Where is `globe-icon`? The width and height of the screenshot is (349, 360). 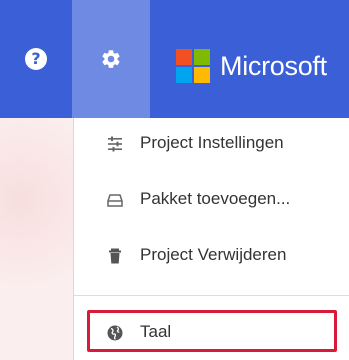 globe-icon is located at coordinates (115, 333).